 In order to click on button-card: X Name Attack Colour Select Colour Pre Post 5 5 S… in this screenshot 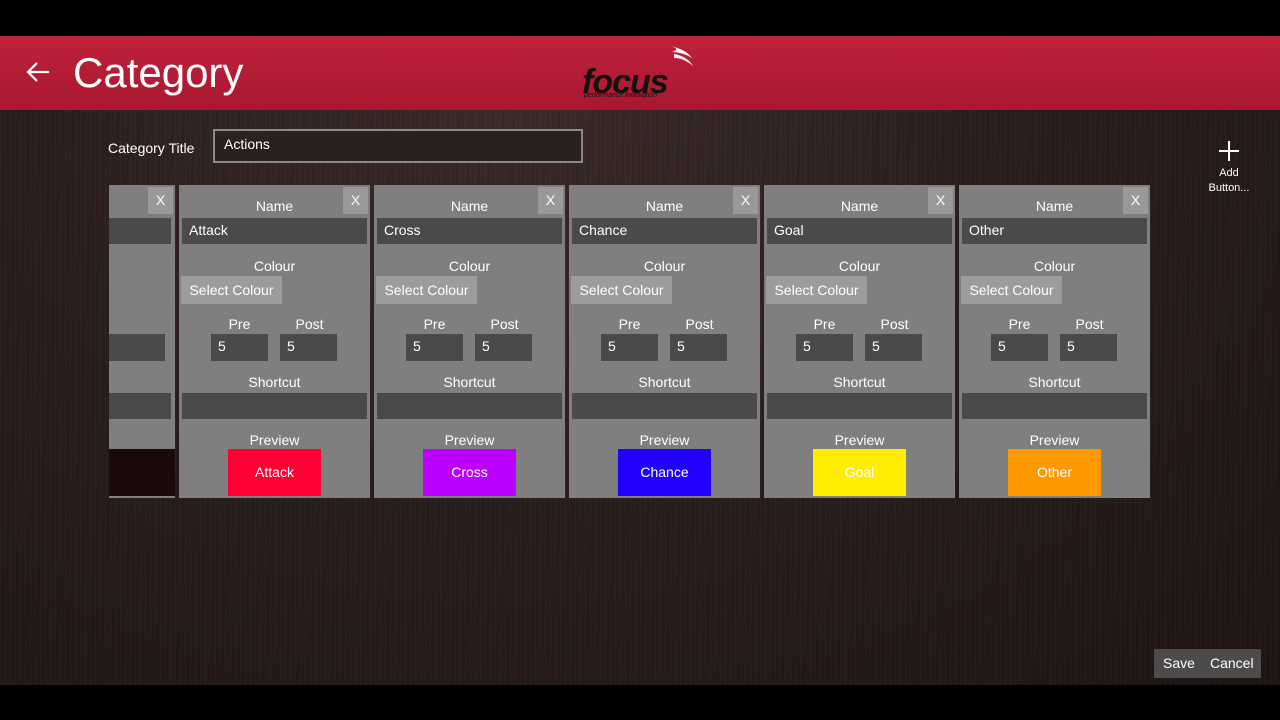, I will do `click(274, 341)`.